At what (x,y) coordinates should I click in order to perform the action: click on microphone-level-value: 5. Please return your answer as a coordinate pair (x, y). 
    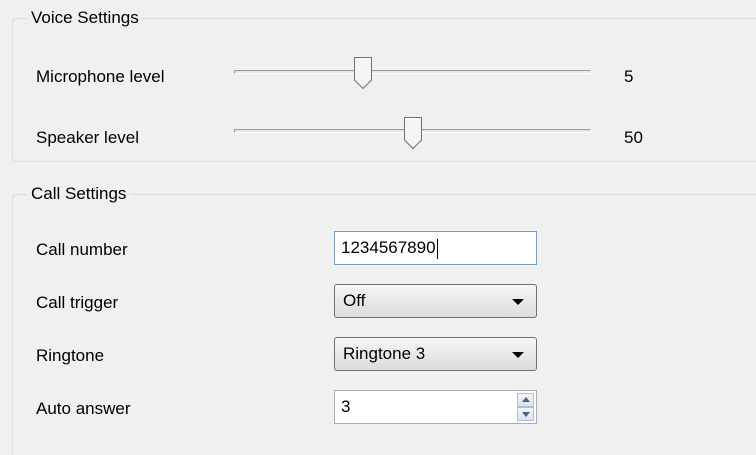
    Looking at the image, I should click on (629, 76).